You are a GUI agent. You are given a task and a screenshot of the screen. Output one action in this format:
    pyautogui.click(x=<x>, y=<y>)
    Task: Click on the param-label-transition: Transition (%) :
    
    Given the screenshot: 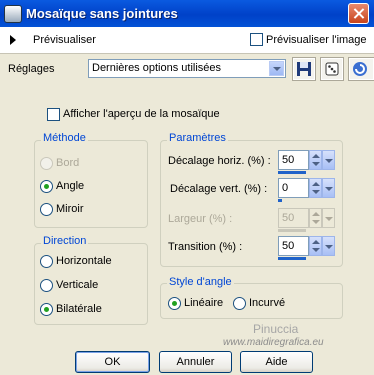 What is the action you would take?
    pyautogui.click(x=205, y=247)
    